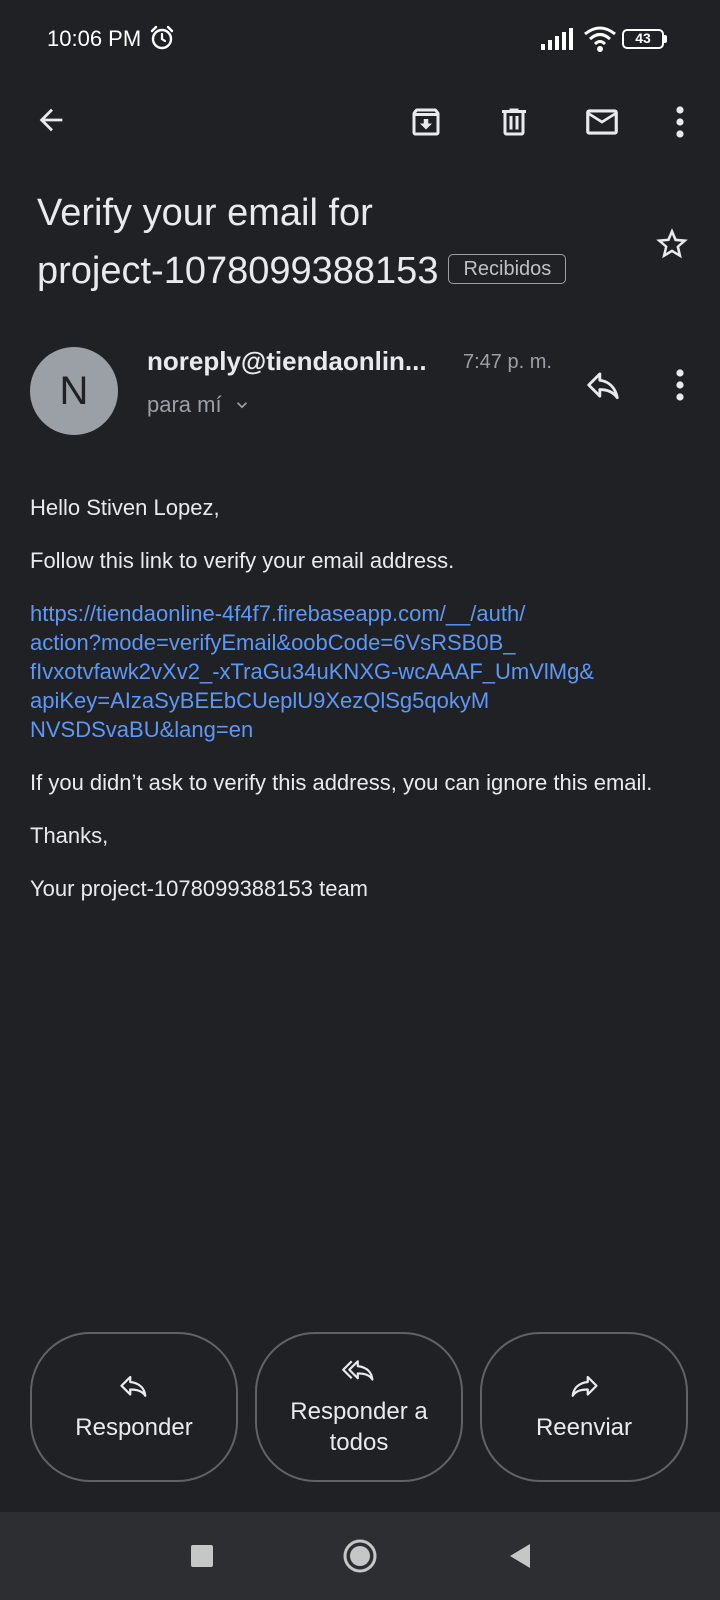 The height and width of the screenshot is (1600, 720). I want to click on chevron-down-icon, so click(241, 405).